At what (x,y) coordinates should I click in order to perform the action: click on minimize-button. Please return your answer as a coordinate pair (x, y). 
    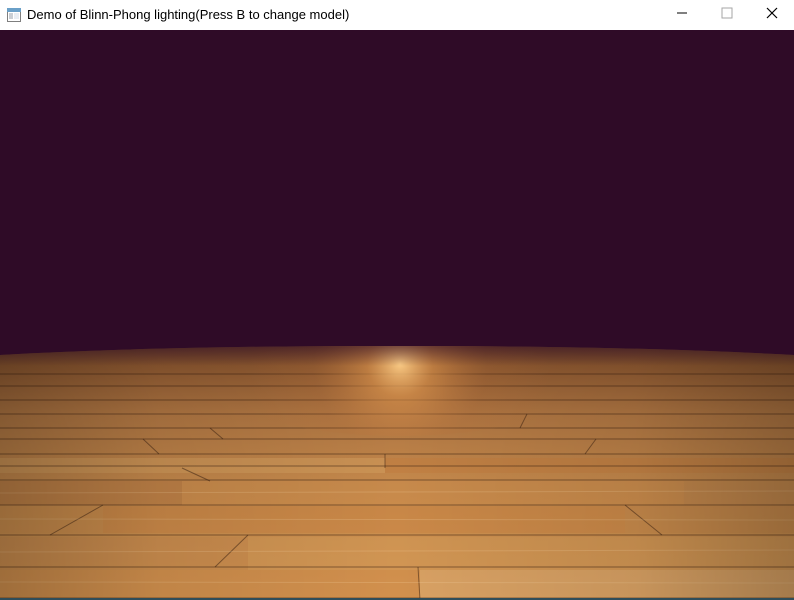
    Looking at the image, I should click on (681, 15).